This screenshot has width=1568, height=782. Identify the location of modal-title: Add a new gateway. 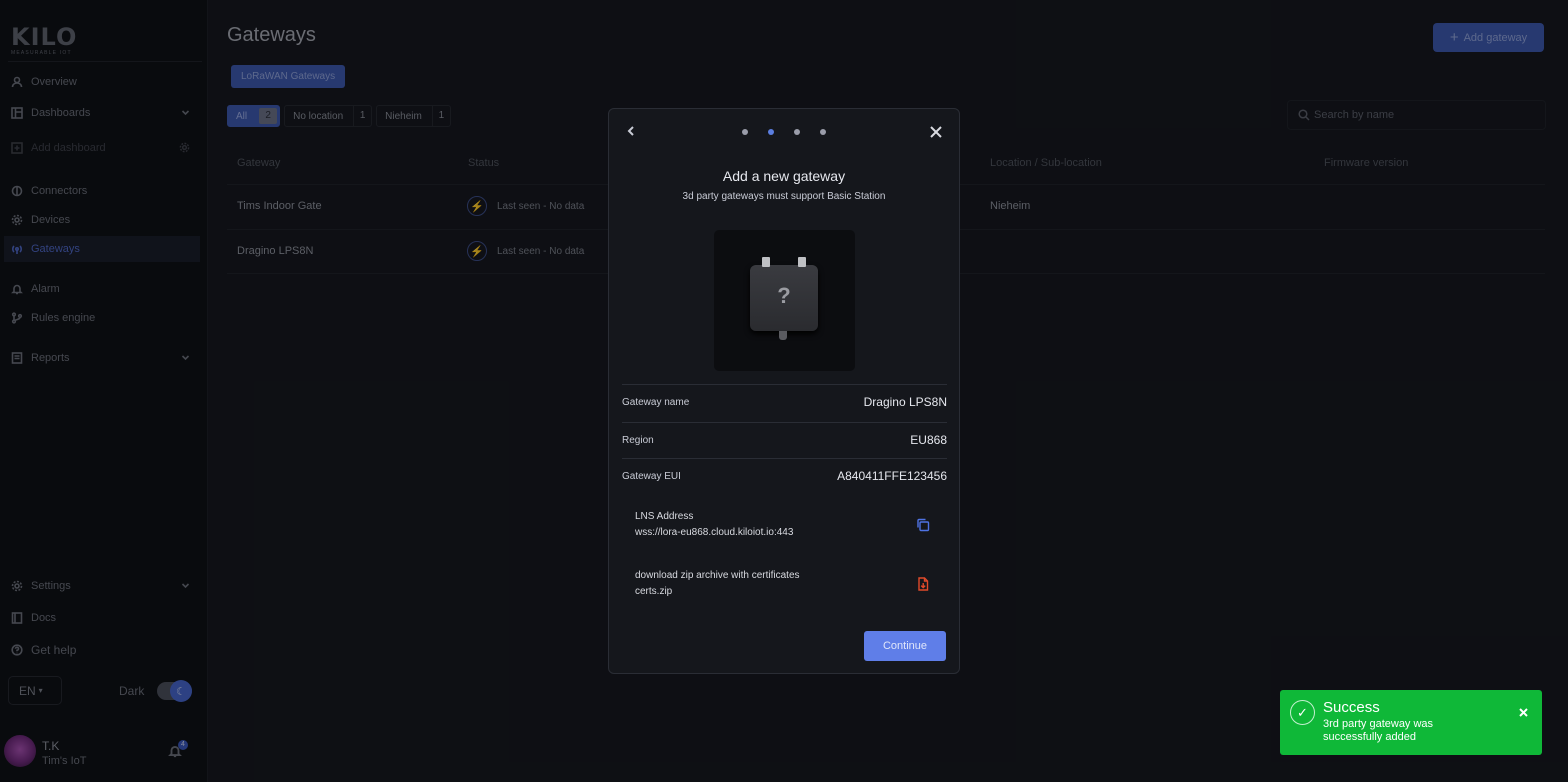
(784, 176).